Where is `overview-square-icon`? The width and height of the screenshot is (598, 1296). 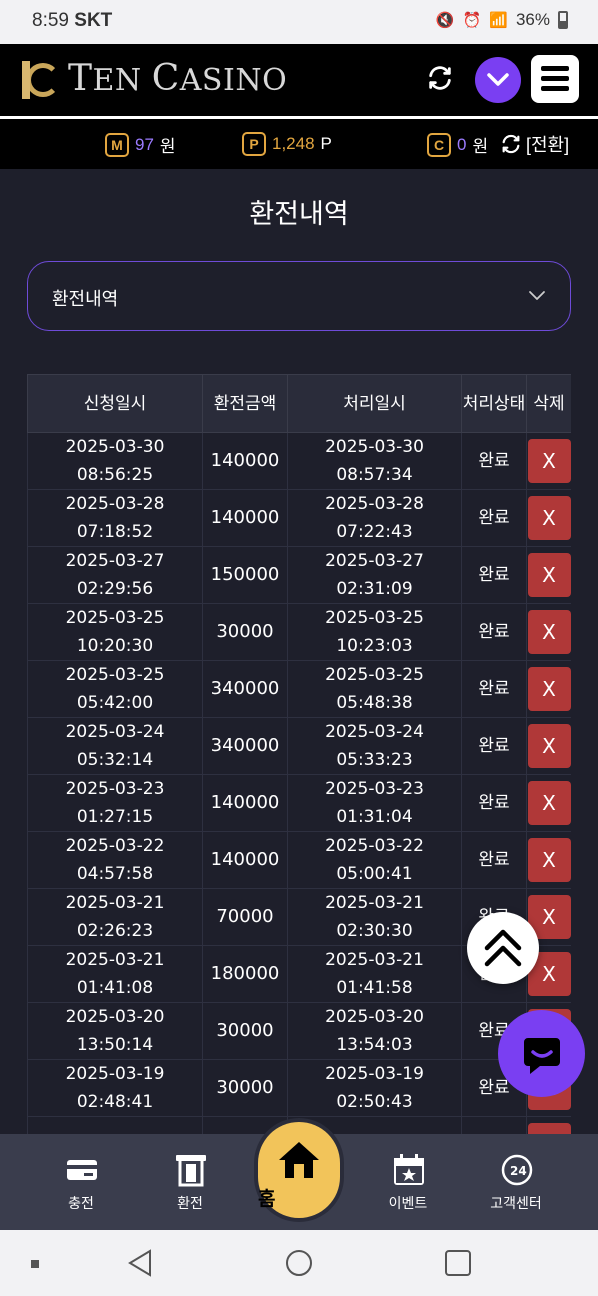 overview-square-icon is located at coordinates (458, 1263).